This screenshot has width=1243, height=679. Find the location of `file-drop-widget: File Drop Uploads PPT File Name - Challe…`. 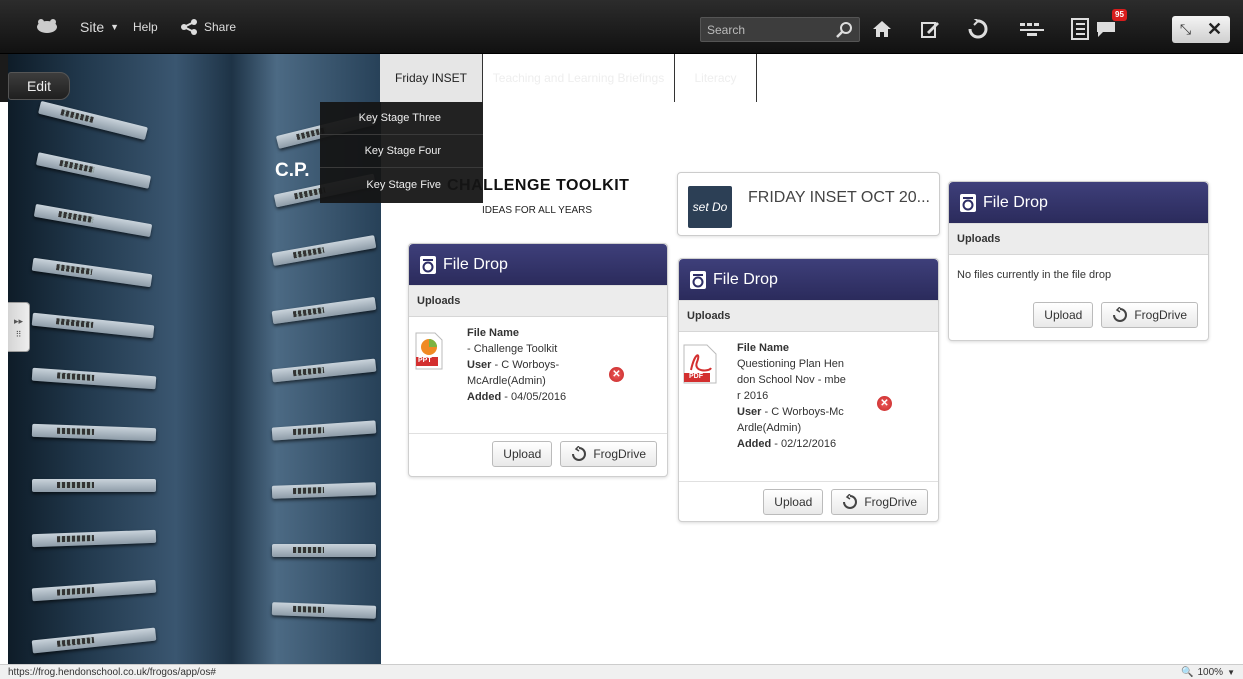

file-drop-widget: File Drop Uploads PPT File Name - Challe… is located at coordinates (538, 360).